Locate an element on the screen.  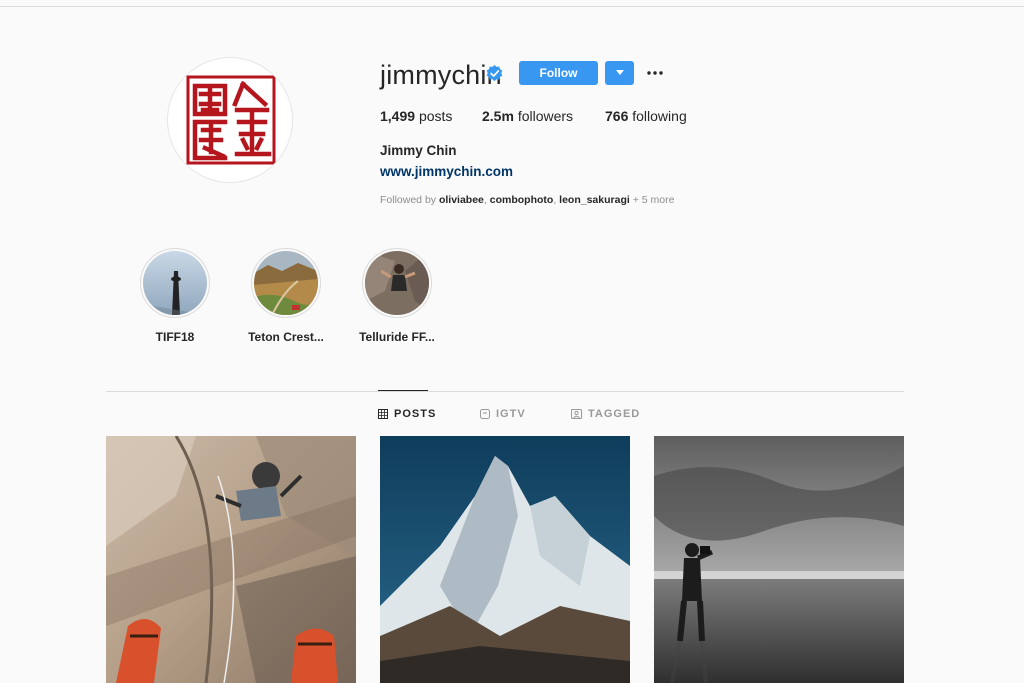
followers-count: 2.5m is located at coordinates (498, 116).